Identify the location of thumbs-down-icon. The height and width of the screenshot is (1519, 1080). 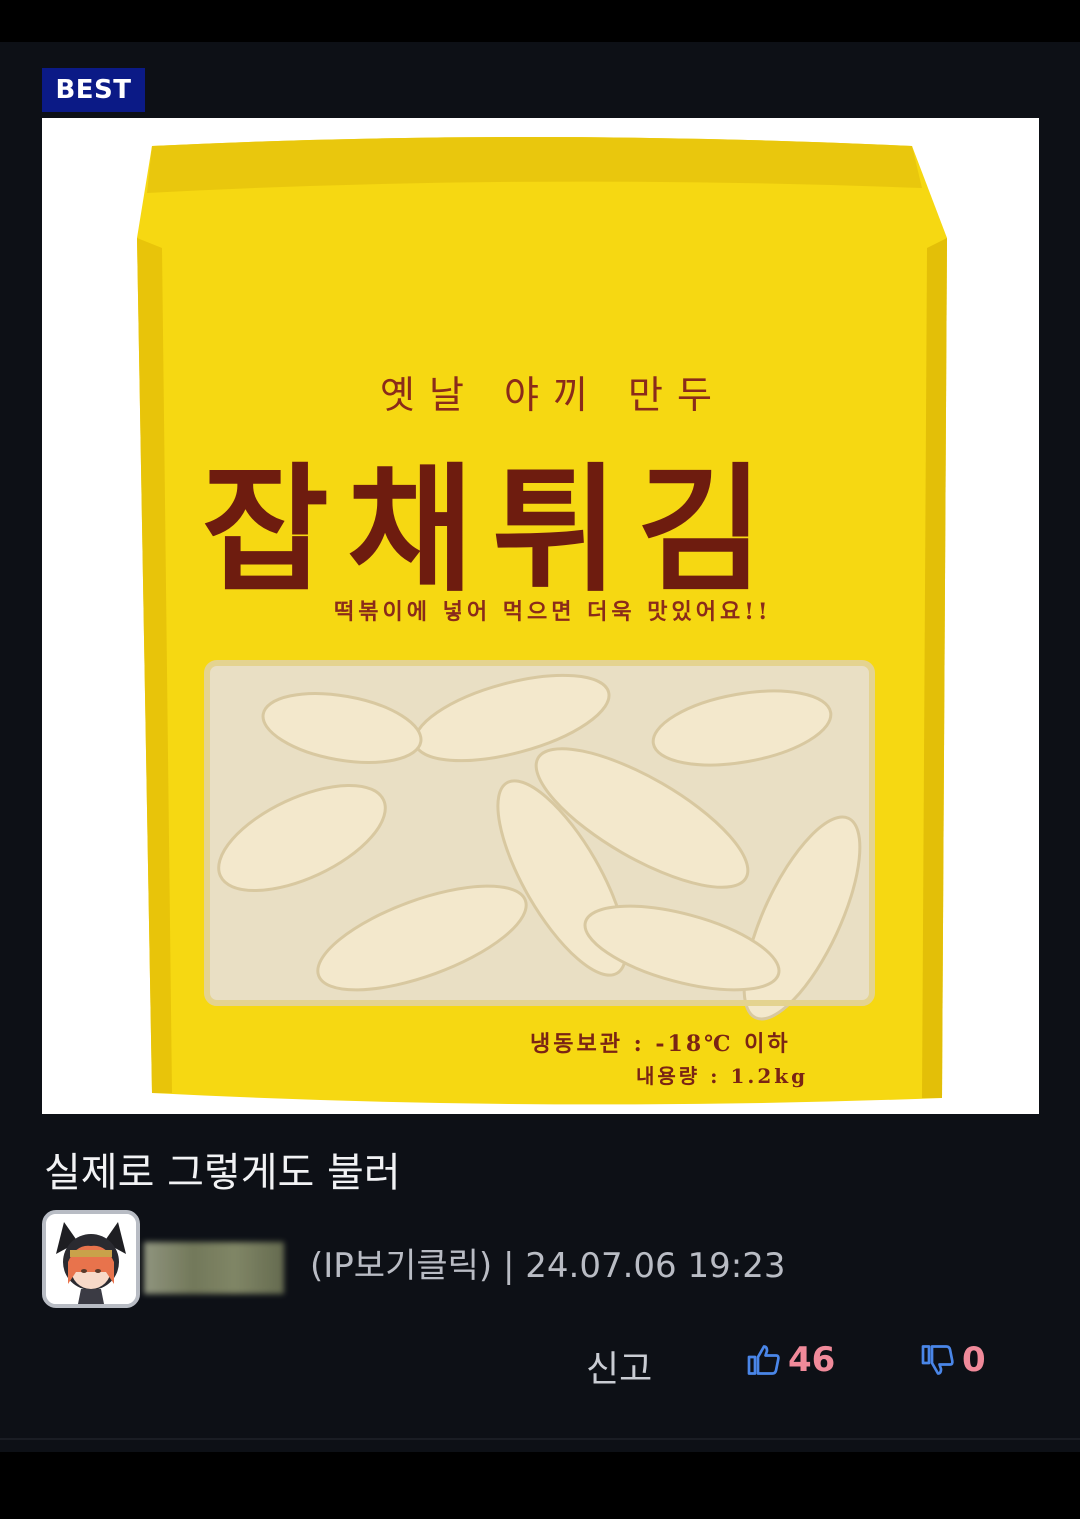
(937, 1360).